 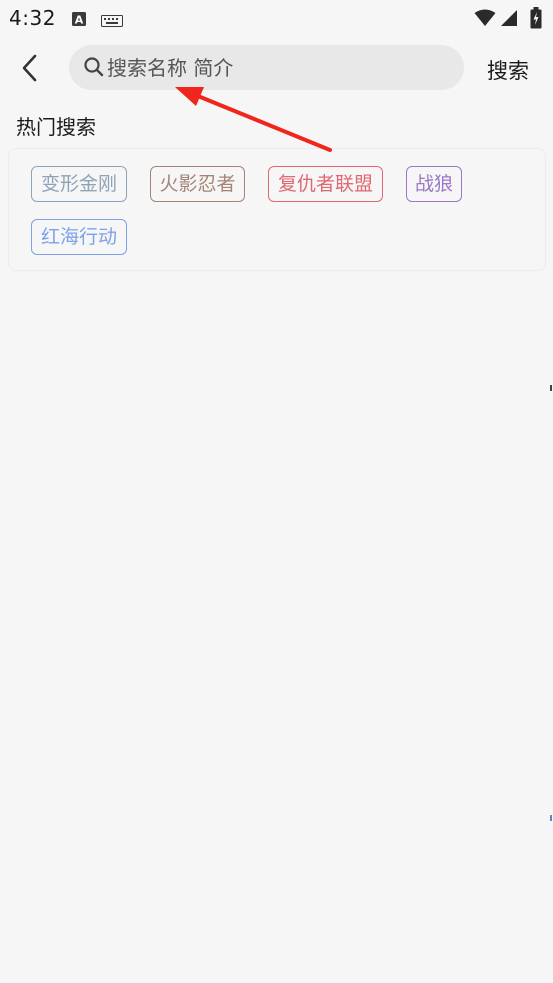 I want to click on hot-tag-bianxingjingang: 变形金刚, so click(x=79, y=184).